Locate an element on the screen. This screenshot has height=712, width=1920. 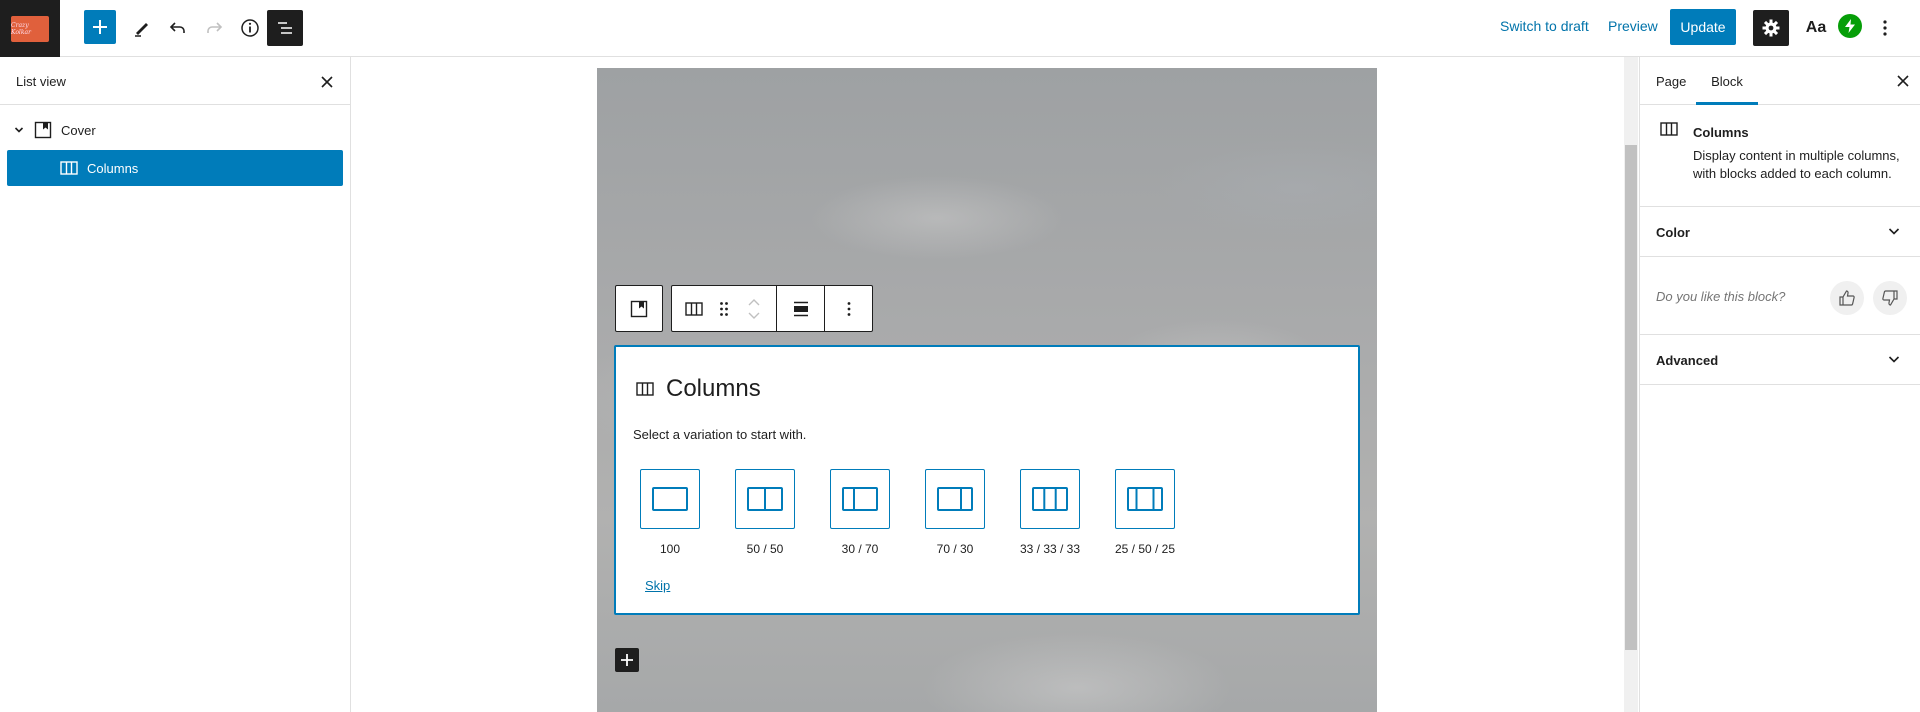
undo-button is located at coordinates (178, 28).